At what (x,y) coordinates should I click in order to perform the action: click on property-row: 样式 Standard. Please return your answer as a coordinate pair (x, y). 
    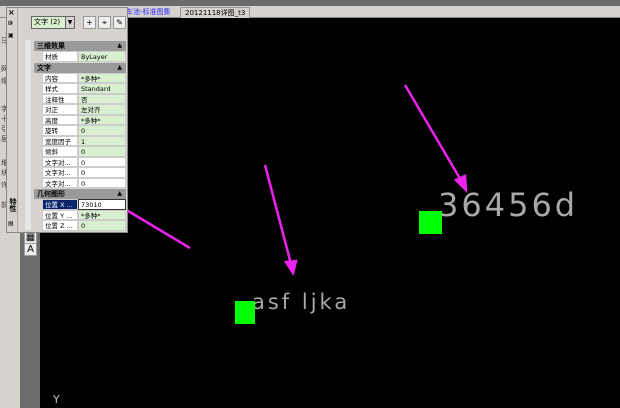
    Looking at the image, I should click on (80, 88).